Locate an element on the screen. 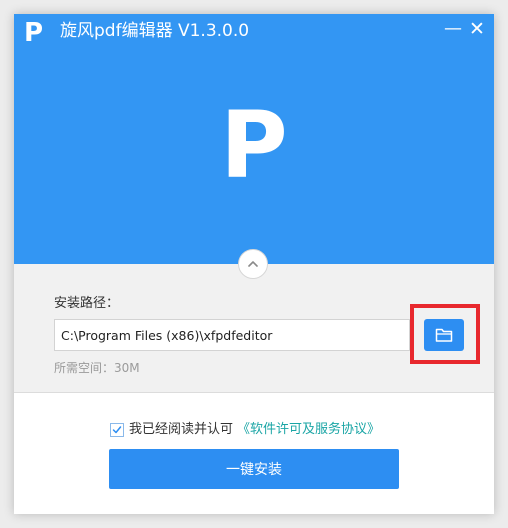 The image size is (508, 528). browse-folder-button is located at coordinates (444, 335).